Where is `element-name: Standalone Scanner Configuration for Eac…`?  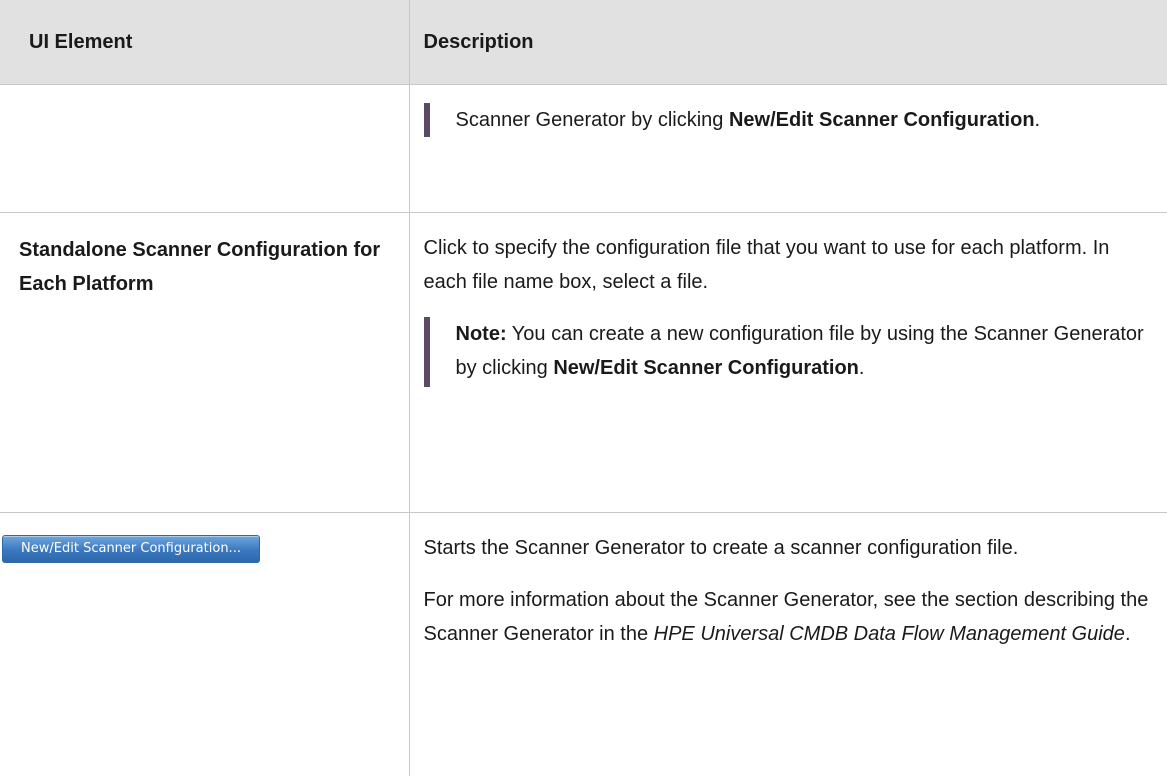 element-name: Standalone Scanner Configuration for Eac… is located at coordinates (204, 363).